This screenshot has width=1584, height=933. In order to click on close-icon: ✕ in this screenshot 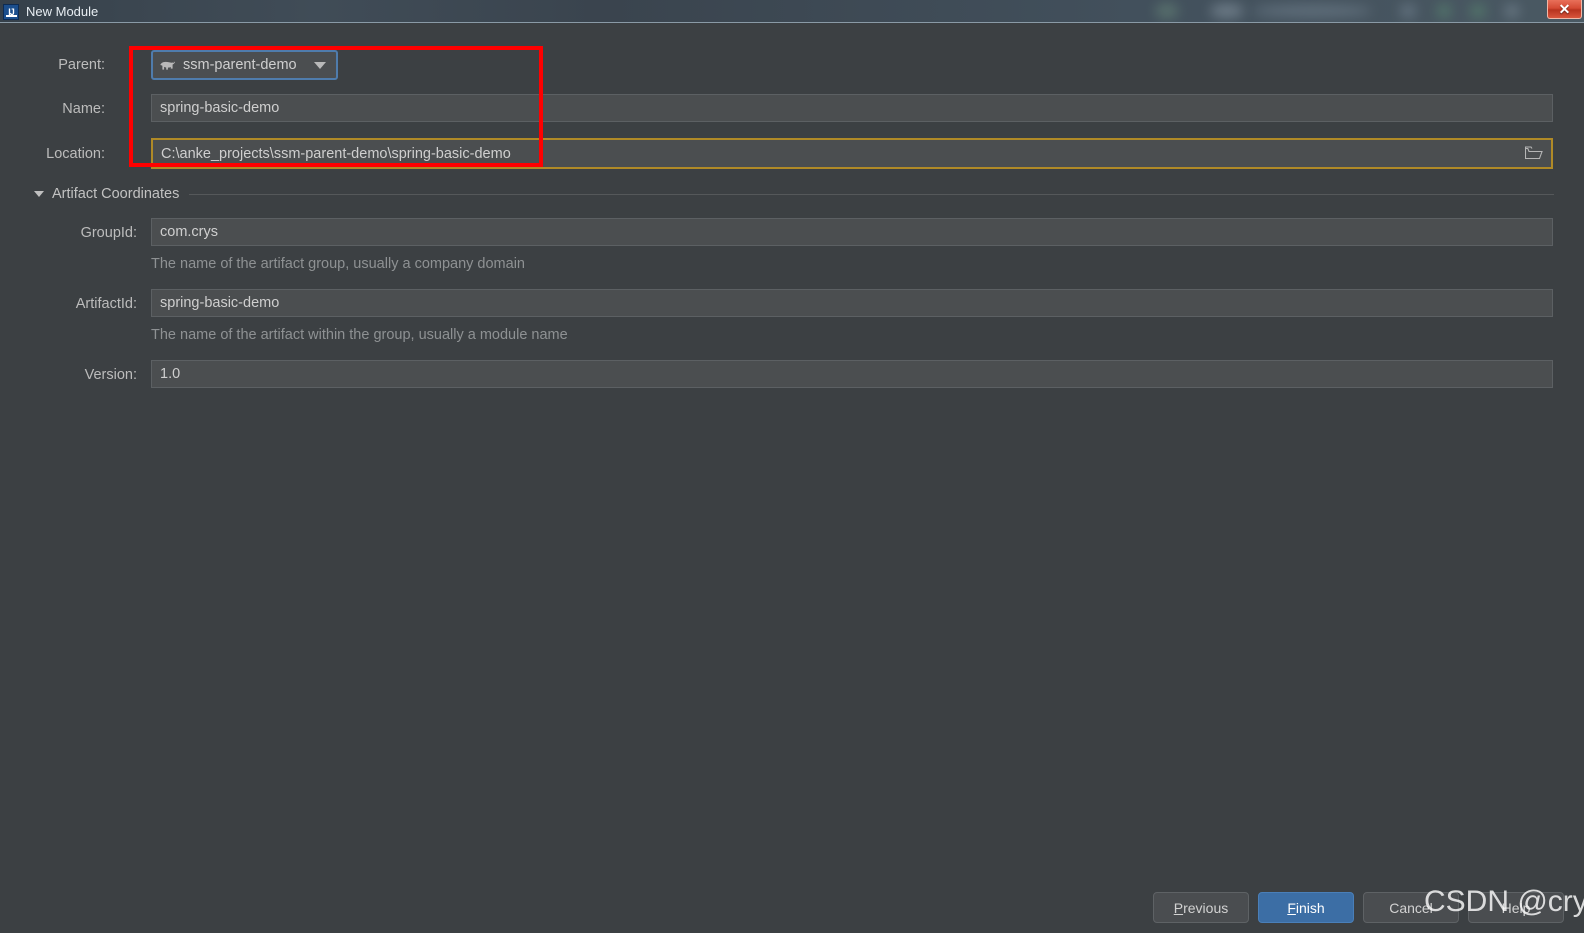, I will do `click(1564, 9)`.